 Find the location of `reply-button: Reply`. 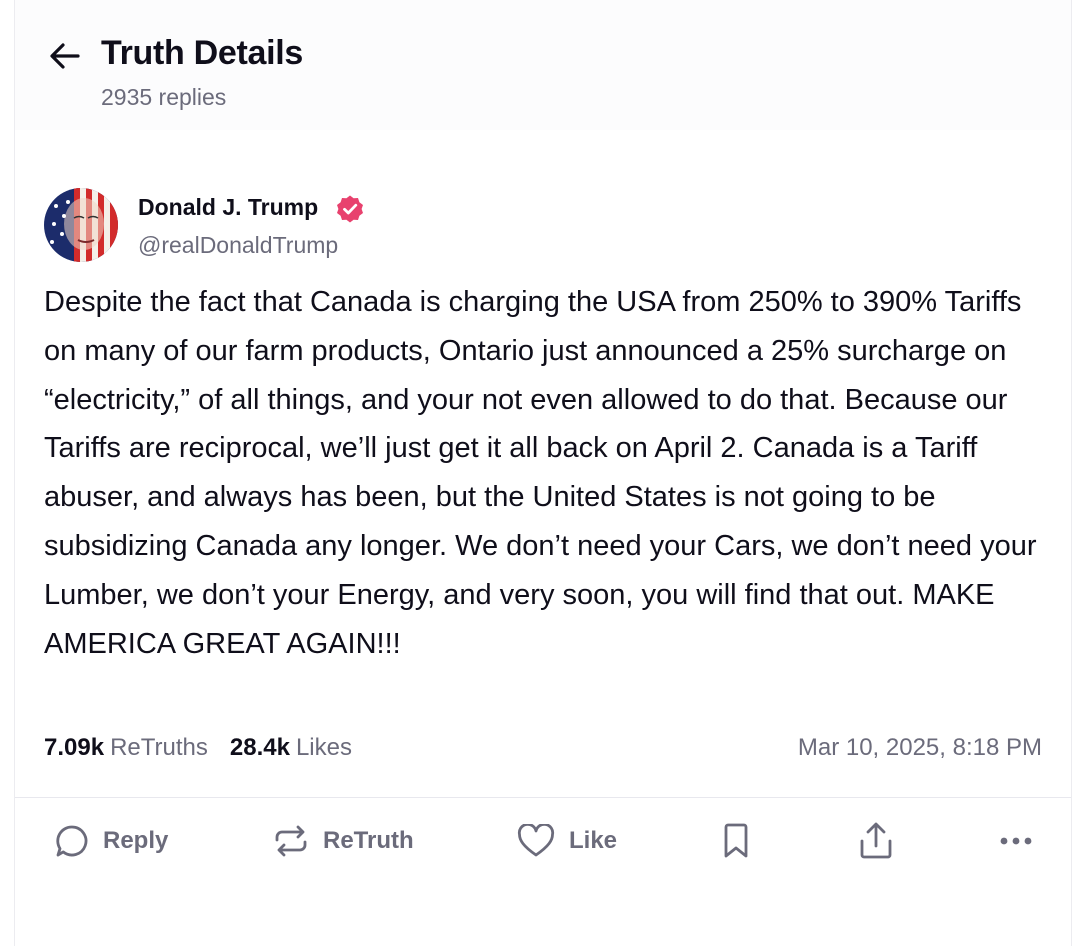

reply-button: Reply is located at coordinates (111, 841).